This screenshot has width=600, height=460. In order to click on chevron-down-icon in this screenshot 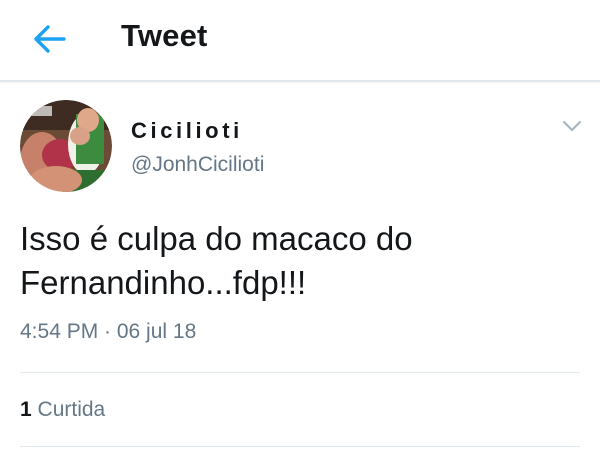, I will do `click(572, 126)`.